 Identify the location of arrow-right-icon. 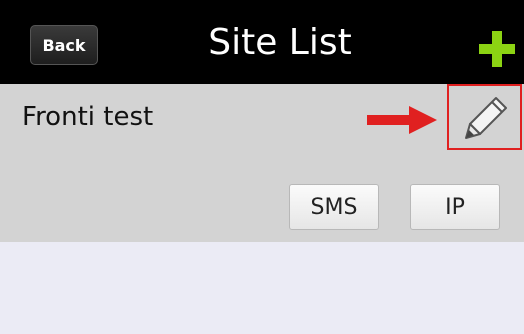
(402, 120).